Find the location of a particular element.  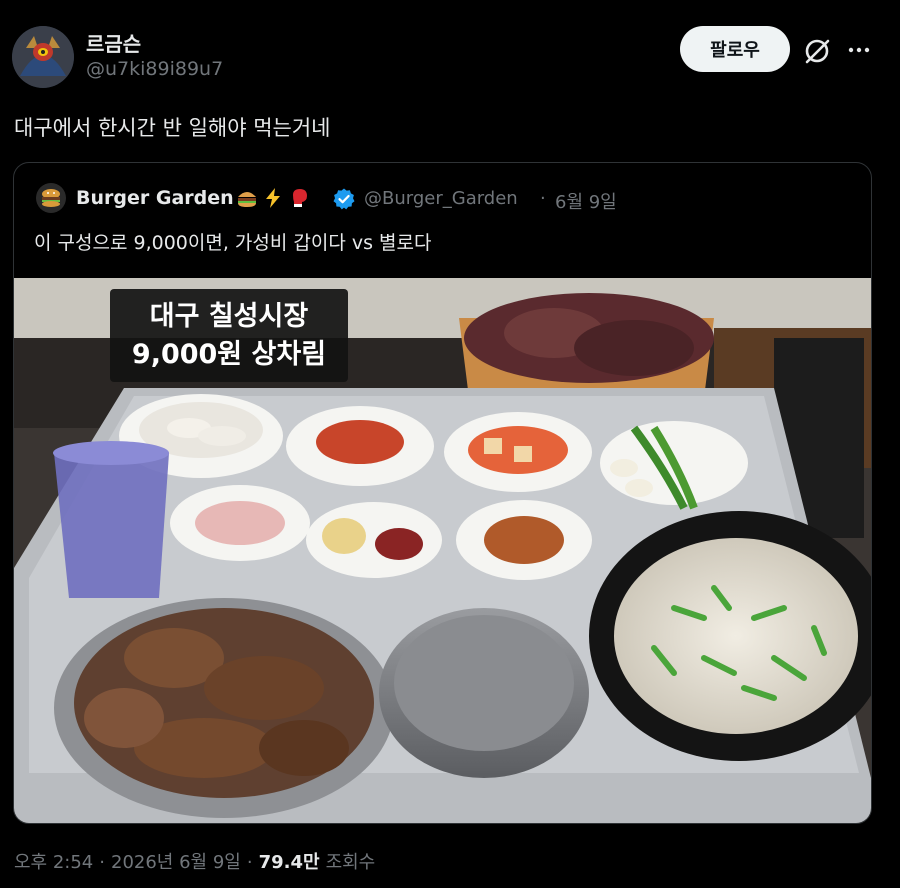

caption-line-2: 9,000원 상차림 is located at coordinates (229, 354).